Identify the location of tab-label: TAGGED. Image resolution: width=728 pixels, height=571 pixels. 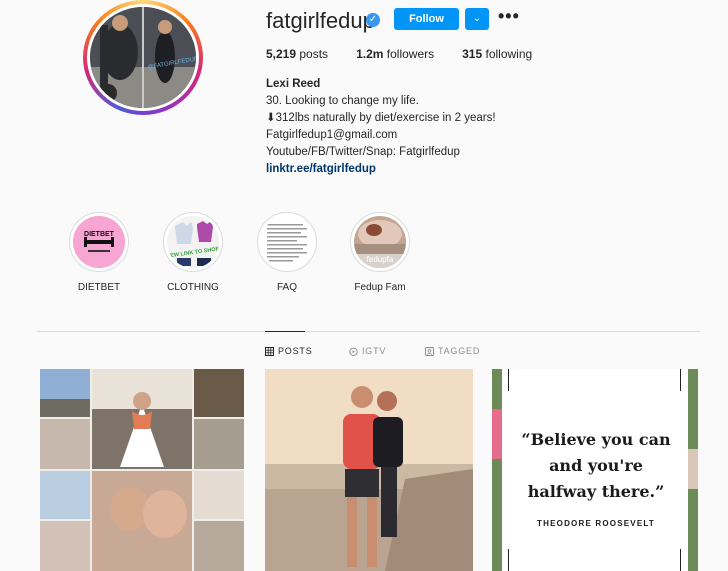
(459, 351).